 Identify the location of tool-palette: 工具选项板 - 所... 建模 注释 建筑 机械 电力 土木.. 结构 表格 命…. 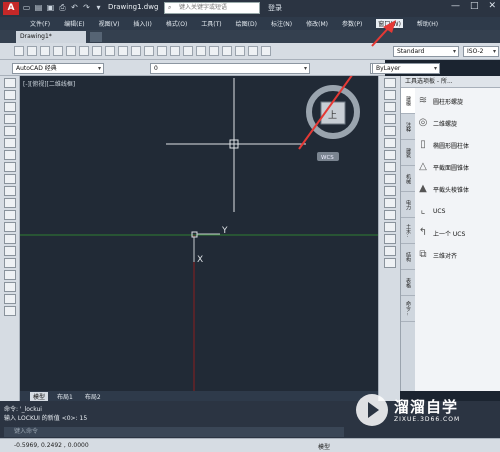
(450, 233).